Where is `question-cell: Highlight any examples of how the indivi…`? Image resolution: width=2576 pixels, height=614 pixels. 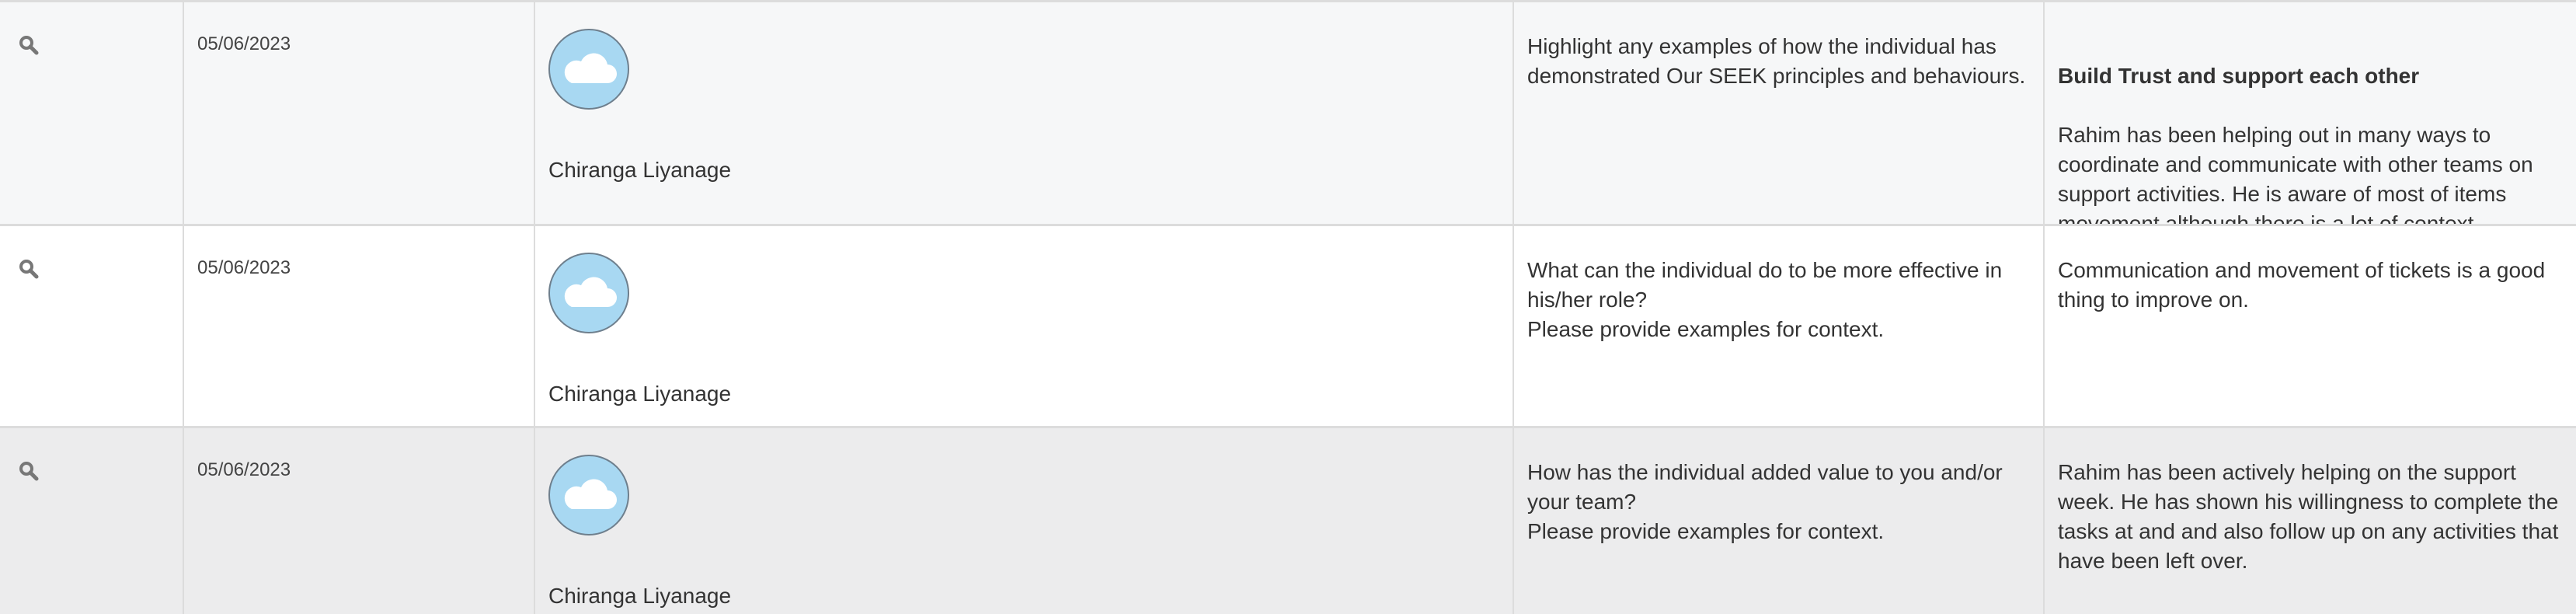 question-cell: Highlight any examples of how the indivi… is located at coordinates (1779, 113).